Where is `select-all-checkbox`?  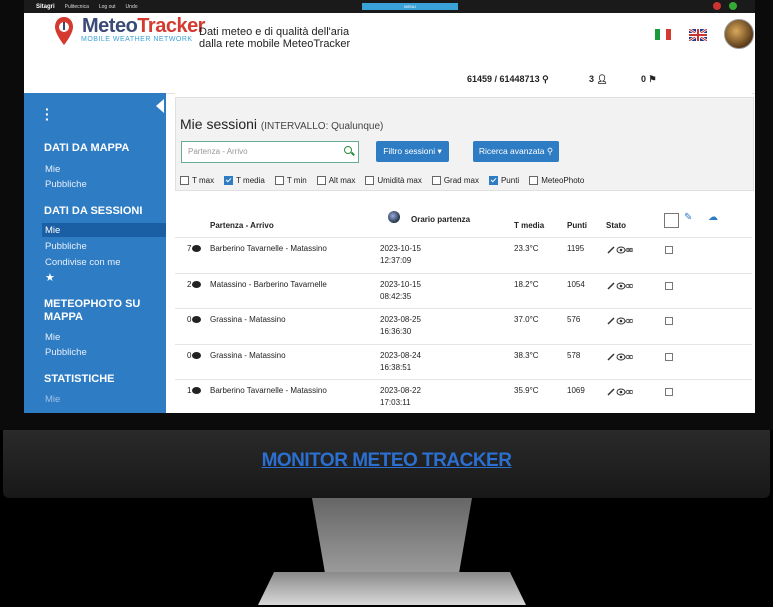 select-all-checkbox is located at coordinates (671, 220).